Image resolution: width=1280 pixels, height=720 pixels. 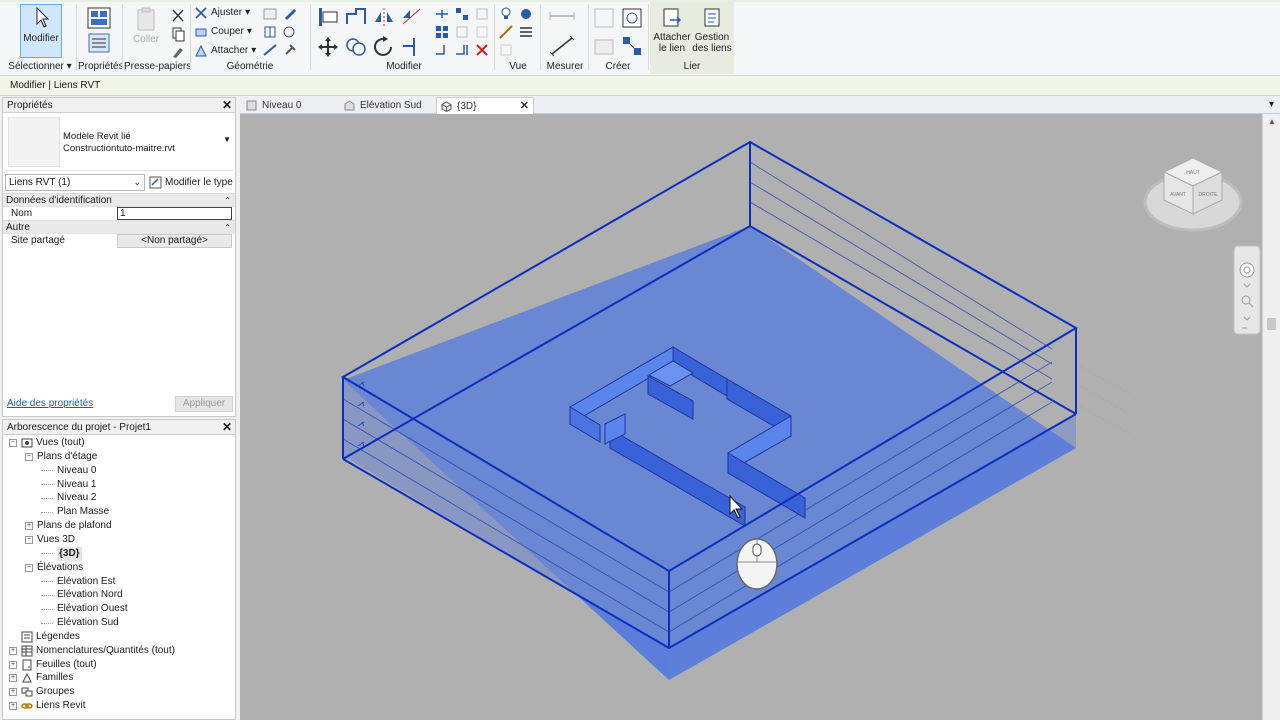 I want to click on tree-item: Elévation Sud, so click(x=80, y=623).